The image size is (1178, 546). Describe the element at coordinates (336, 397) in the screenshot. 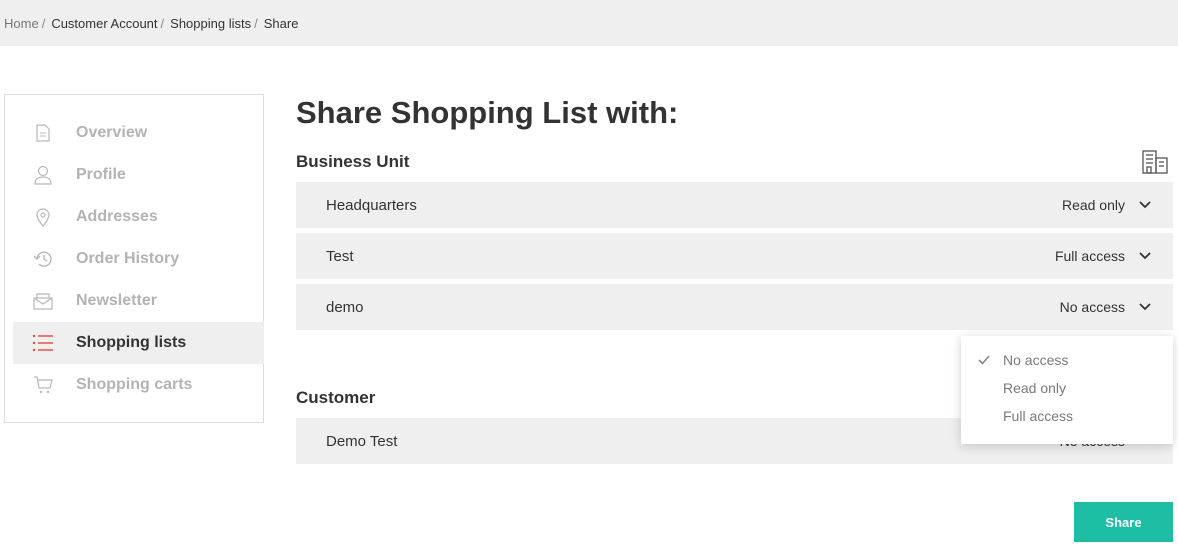

I see `customer-heading: Customer` at that location.